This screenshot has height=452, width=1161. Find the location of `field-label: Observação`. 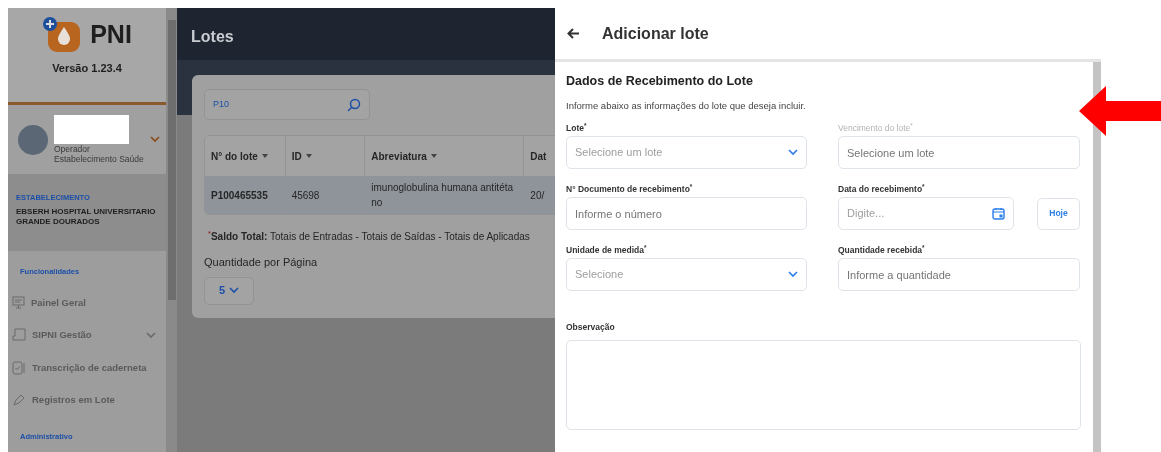

field-label: Observação is located at coordinates (591, 327).